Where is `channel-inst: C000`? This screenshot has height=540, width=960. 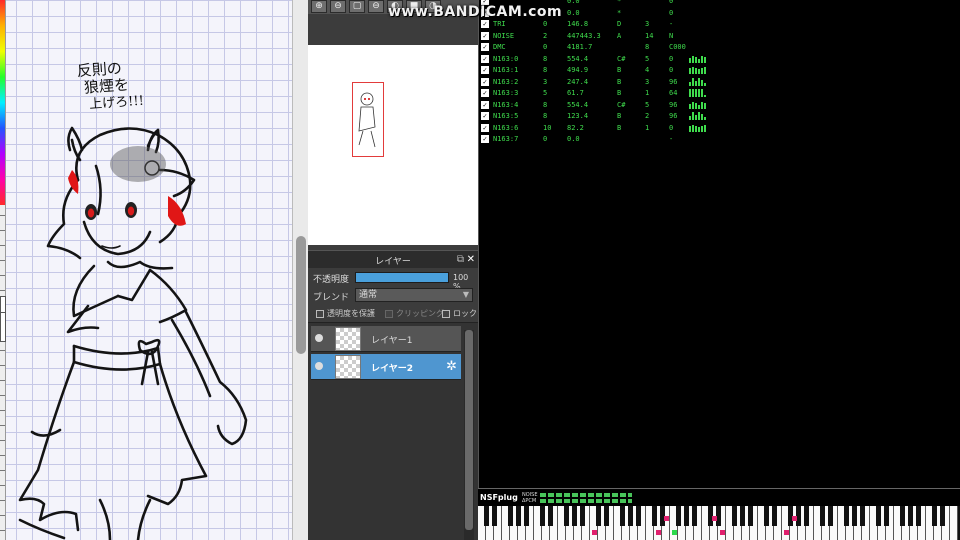
channel-inst: C000 is located at coordinates (677, 47).